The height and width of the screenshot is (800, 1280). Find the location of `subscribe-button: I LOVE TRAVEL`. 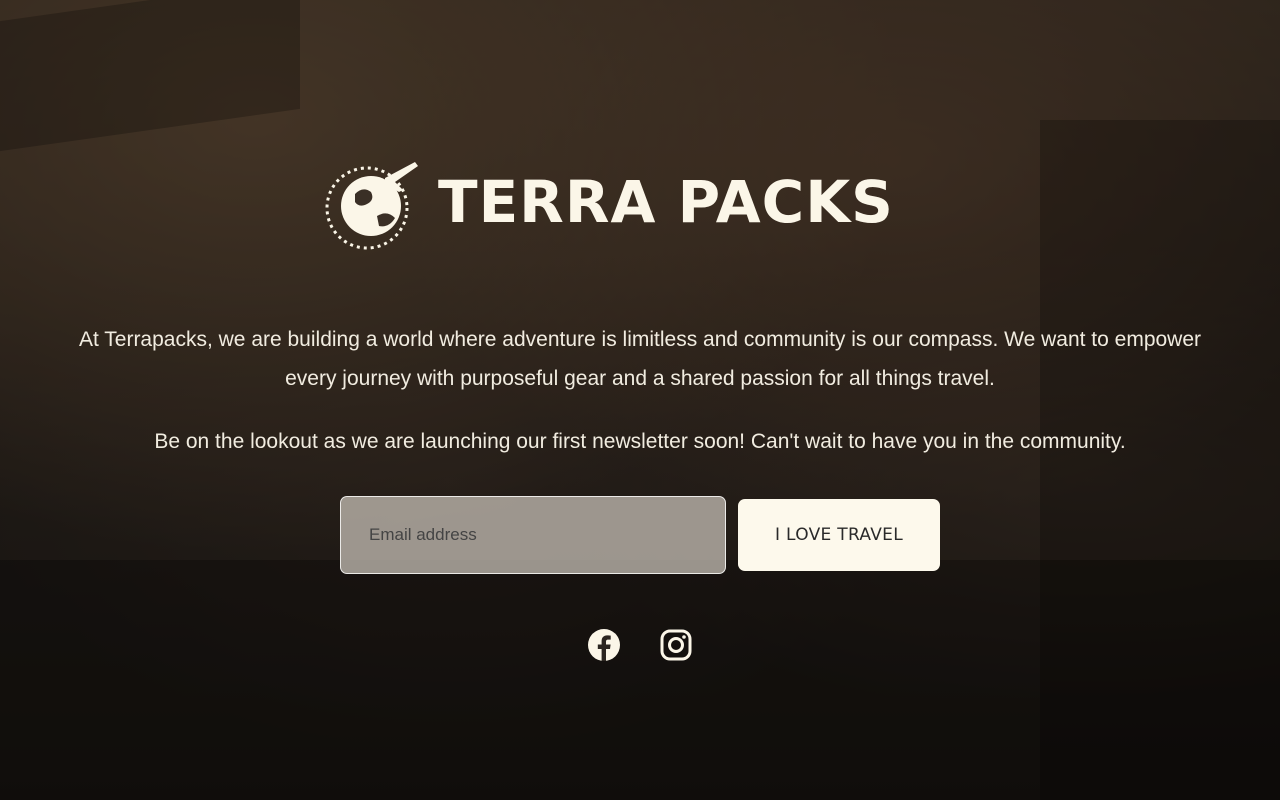

subscribe-button: I LOVE TRAVEL is located at coordinates (839, 535).